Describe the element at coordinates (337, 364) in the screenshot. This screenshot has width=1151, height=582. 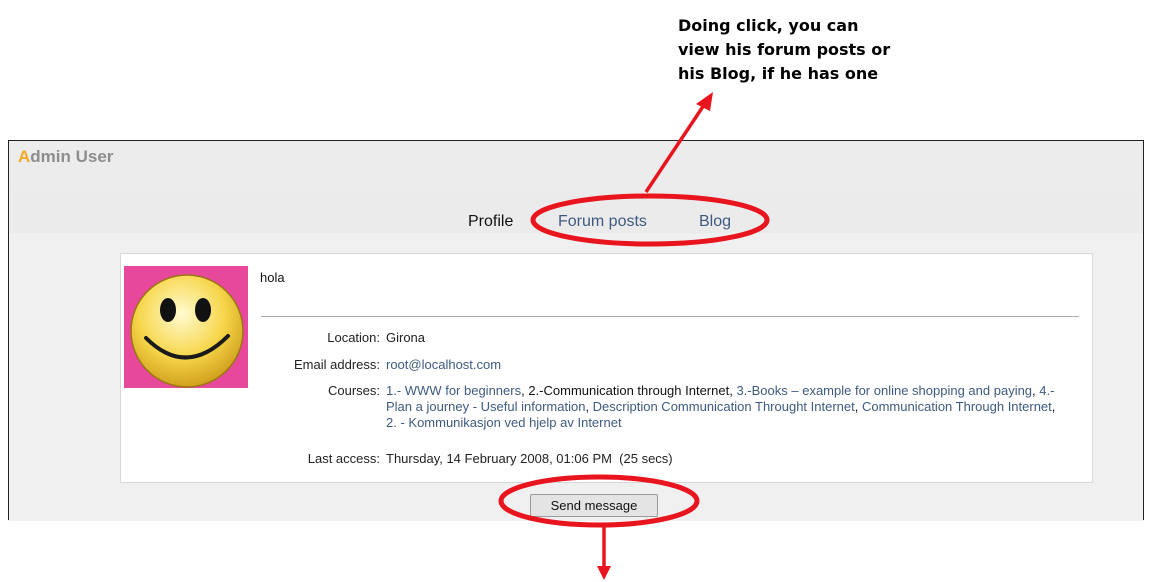
I see `email-label: Email address:` at that location.